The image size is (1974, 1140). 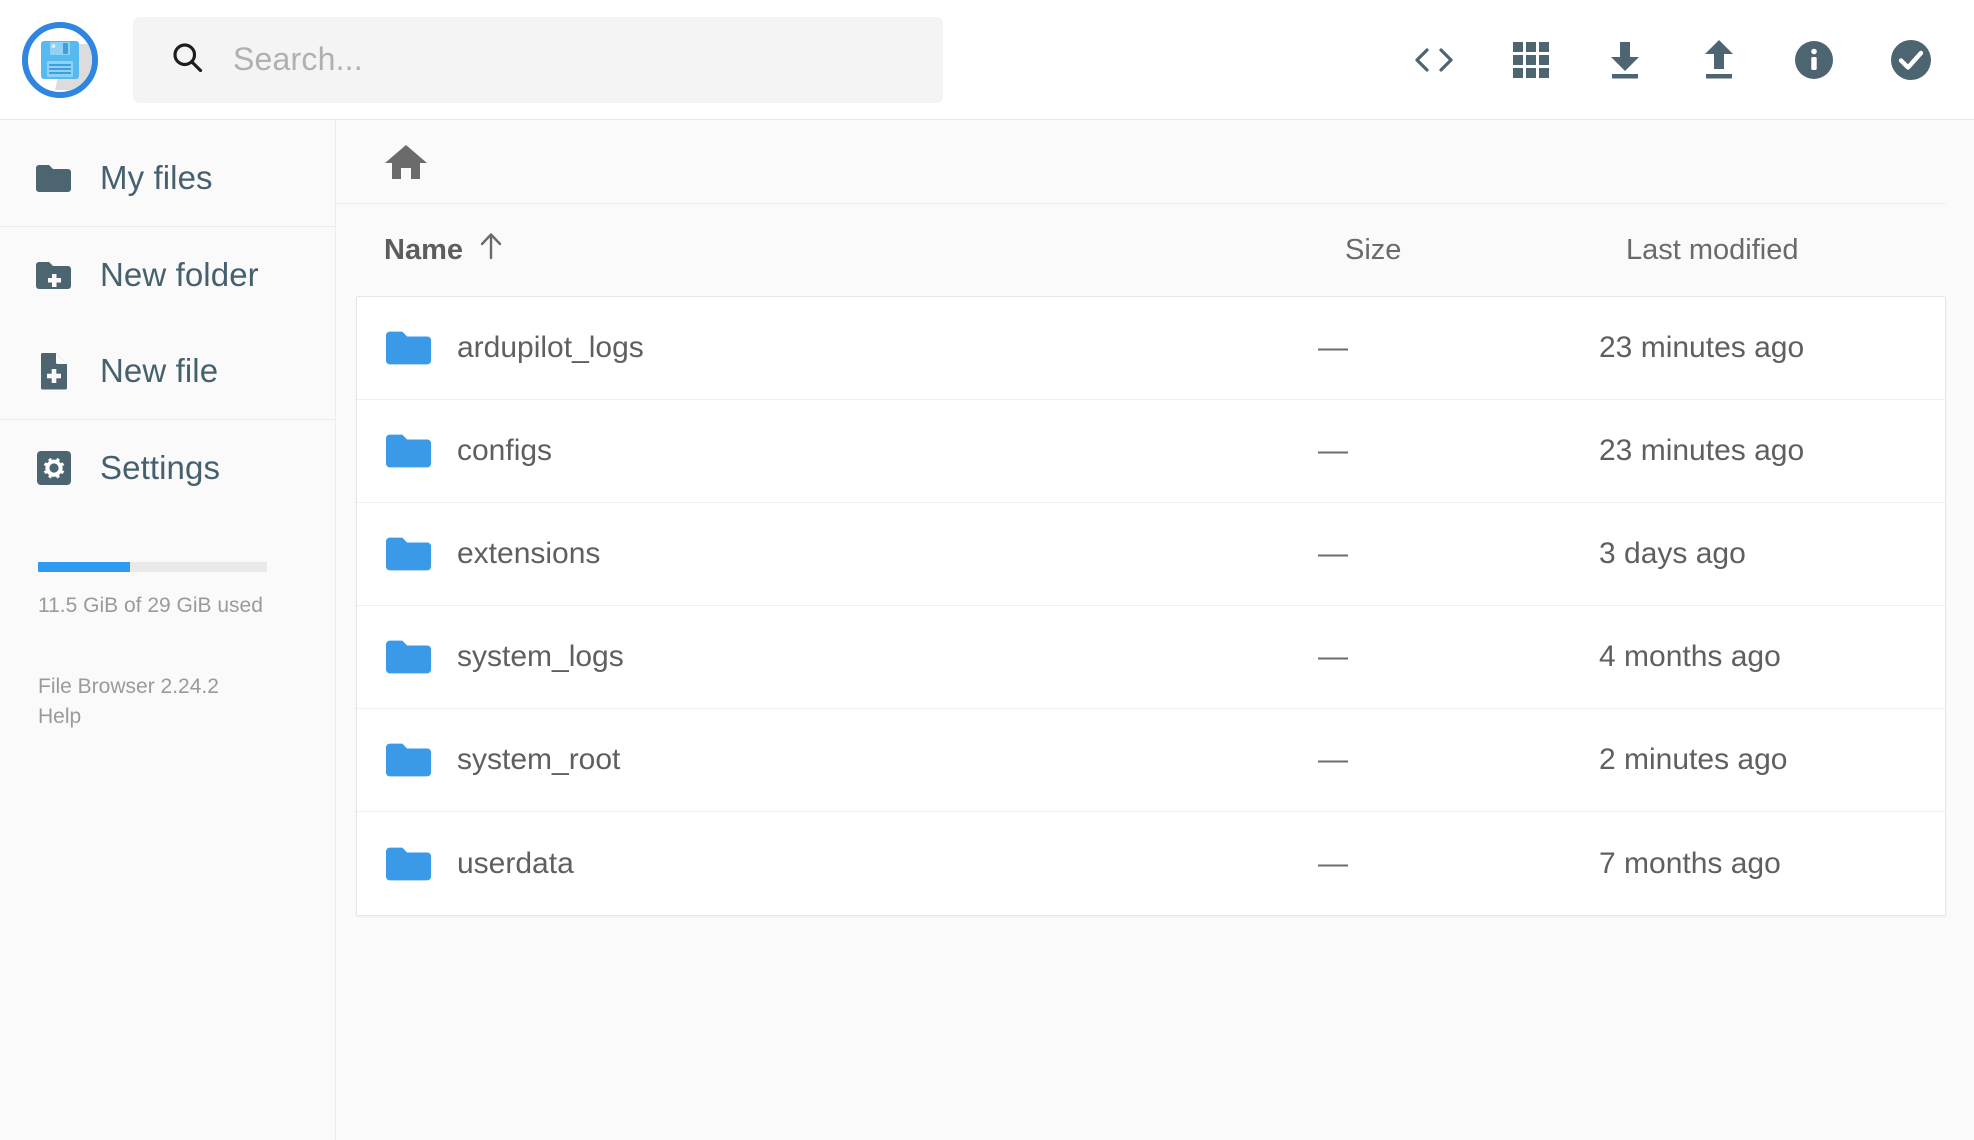 What do you see at coordinates (159, 370) in the screenshot?
I see `sidebar-item-label: New file` at bounding box center [159, 370].